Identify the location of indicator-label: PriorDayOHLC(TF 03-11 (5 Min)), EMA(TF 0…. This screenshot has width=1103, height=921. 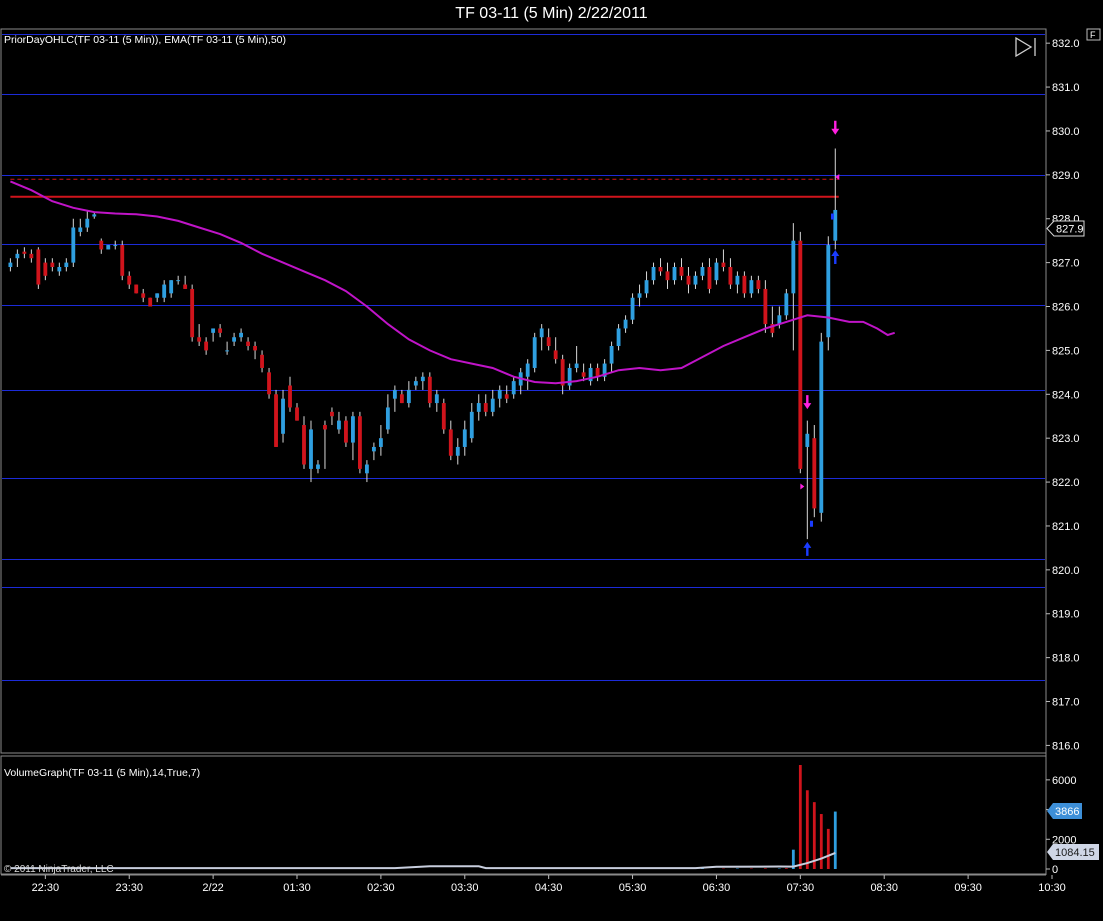
(145, 40).